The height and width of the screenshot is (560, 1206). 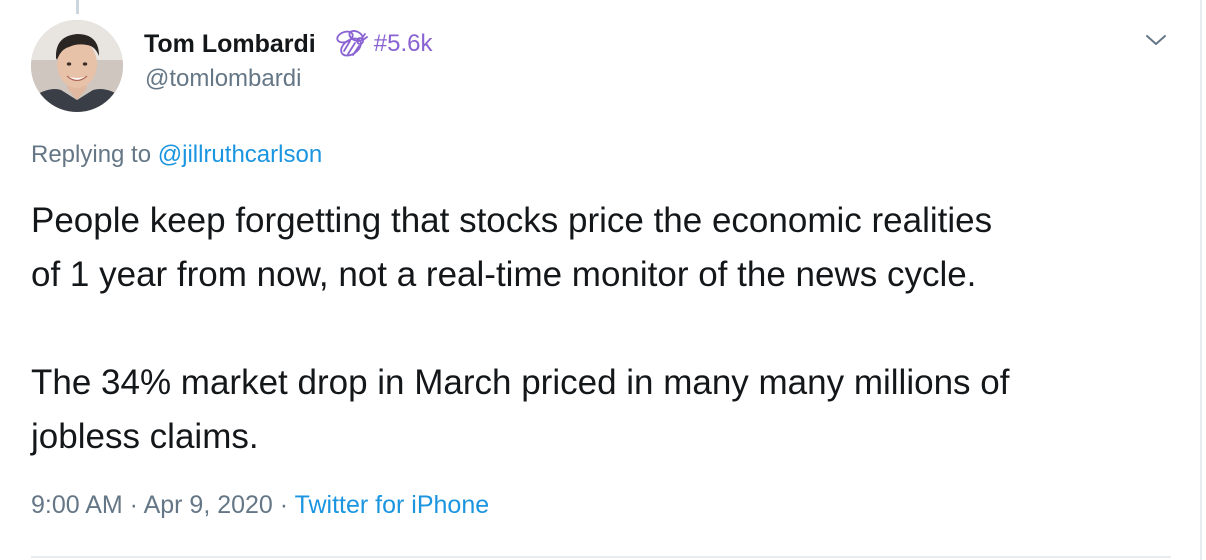 I want to click on avatar, so click(x=77, y=66).